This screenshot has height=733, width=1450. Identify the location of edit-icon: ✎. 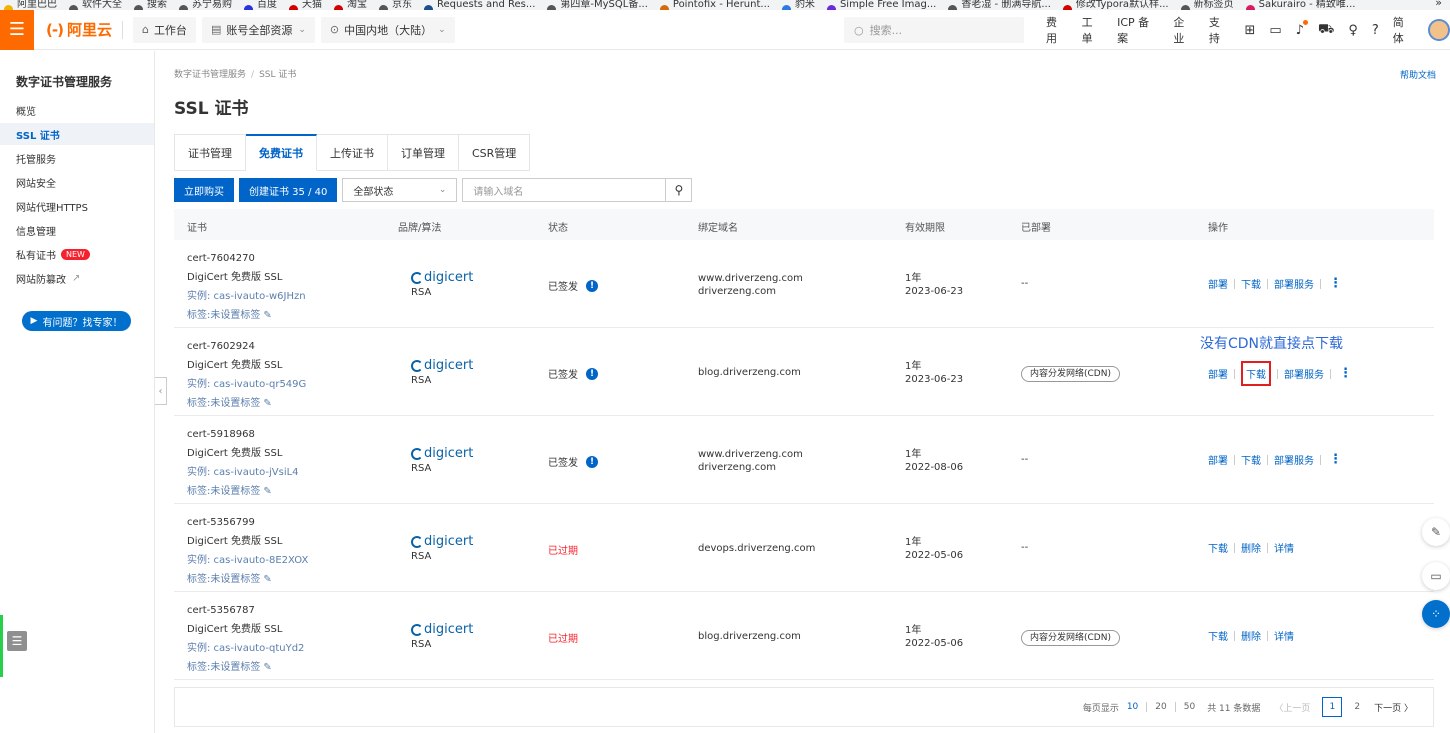
(1436, 532).